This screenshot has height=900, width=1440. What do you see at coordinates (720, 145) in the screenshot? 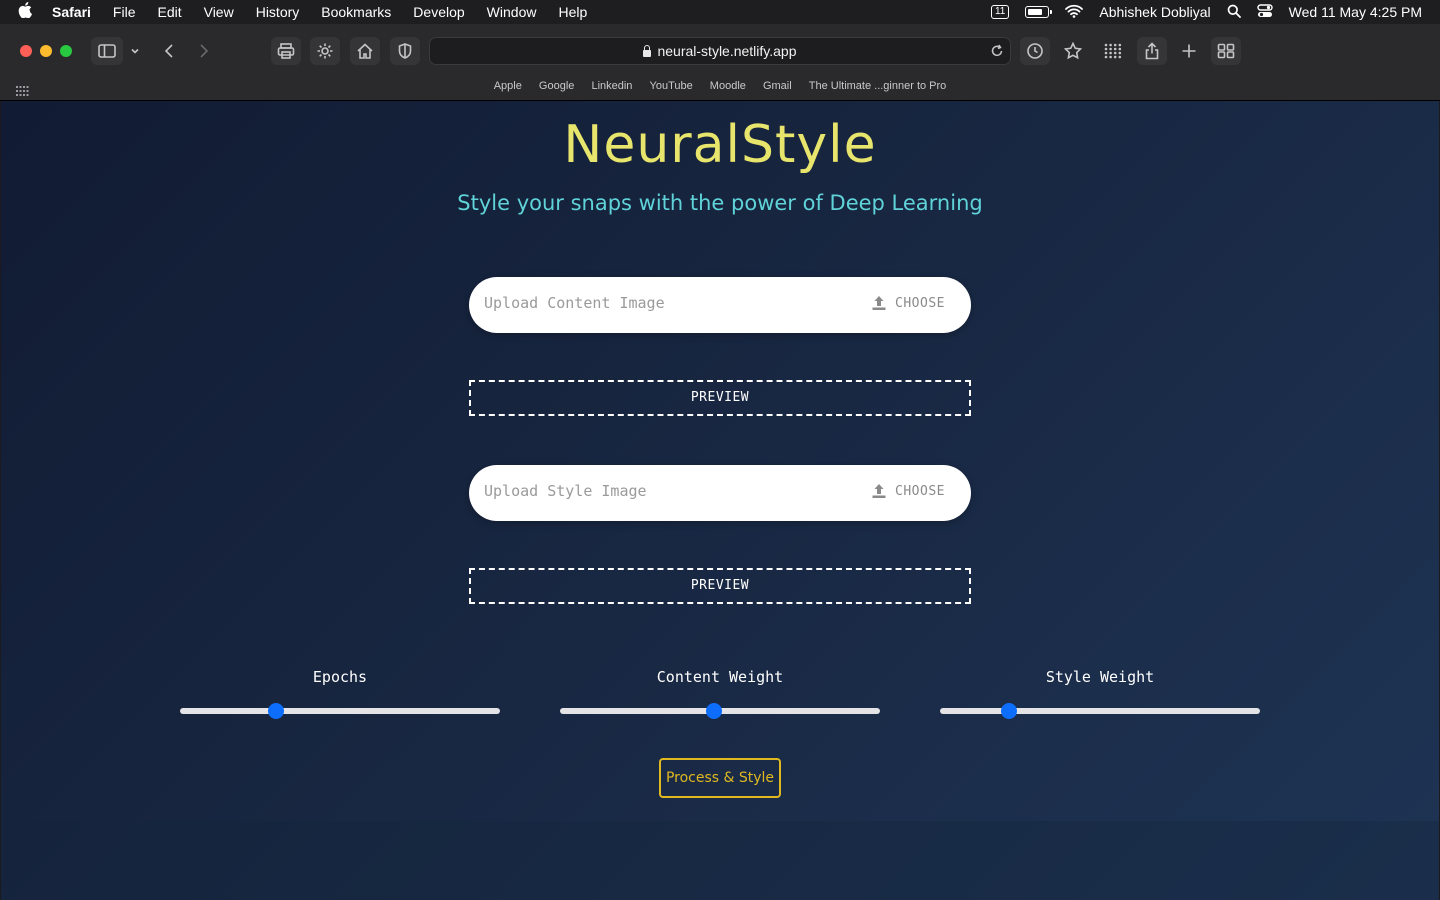
I see `page-title: NeuralStyle` at bounding box center [720, 145].